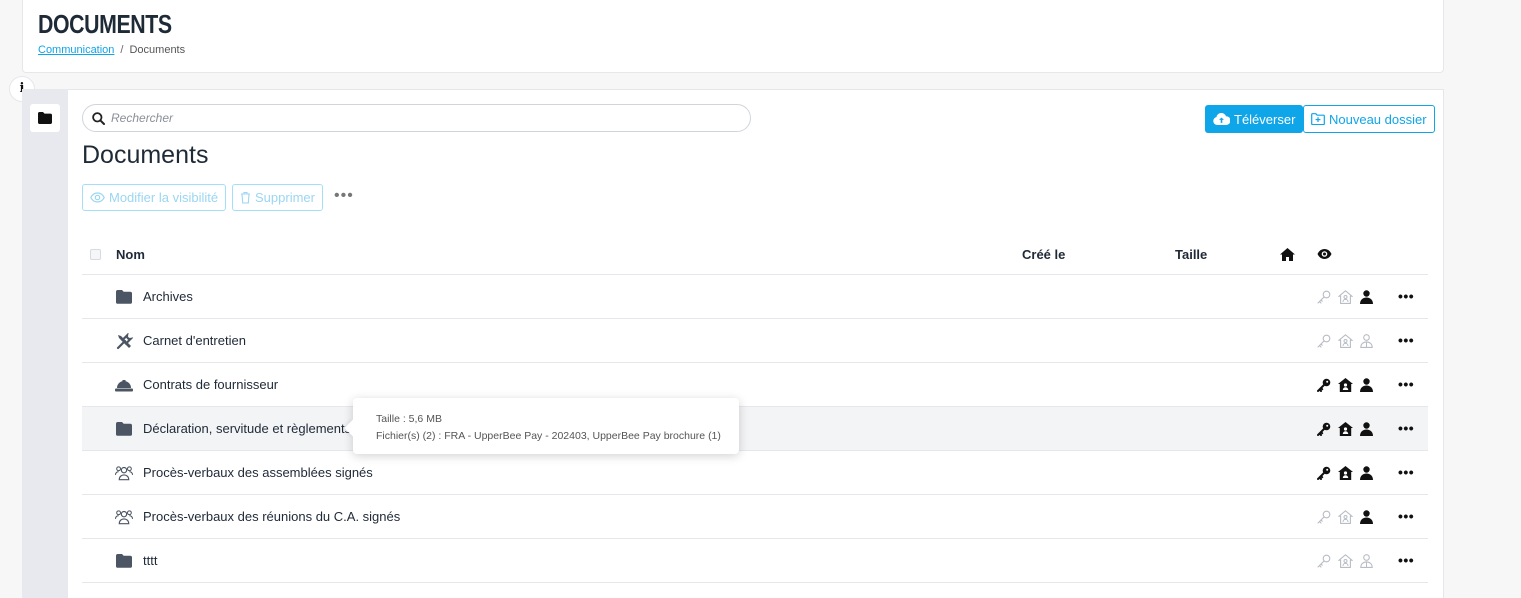  What do you see at coordinates (258, 472) in the screenshot?
I see `row-name: Procès-verbaux des assemblées signés` at bounding box center [258, 472].